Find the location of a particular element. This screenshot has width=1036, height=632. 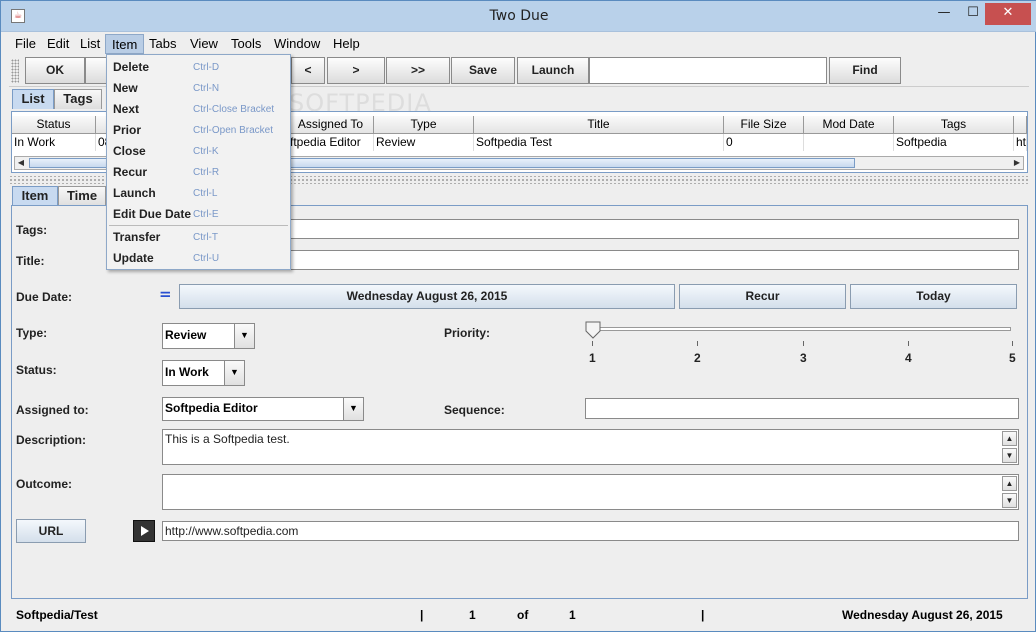

col-type: Type is located at coordinates (424, 125).